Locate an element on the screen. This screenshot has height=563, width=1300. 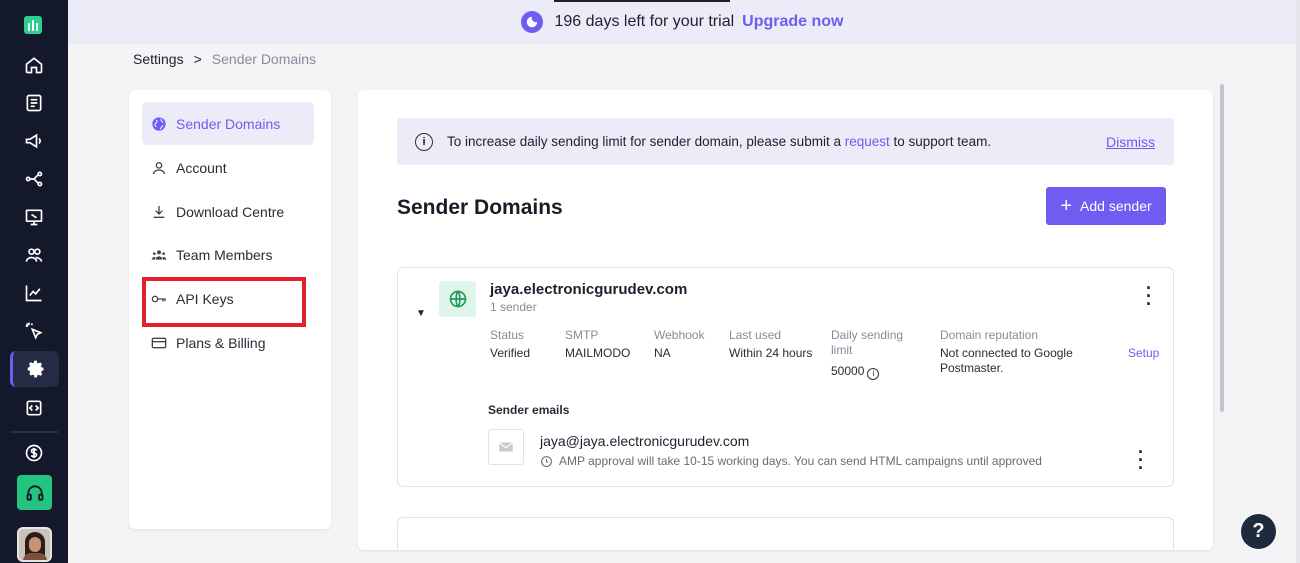
add-sender-button: + Add sender is located at coordinates (1106, 206).